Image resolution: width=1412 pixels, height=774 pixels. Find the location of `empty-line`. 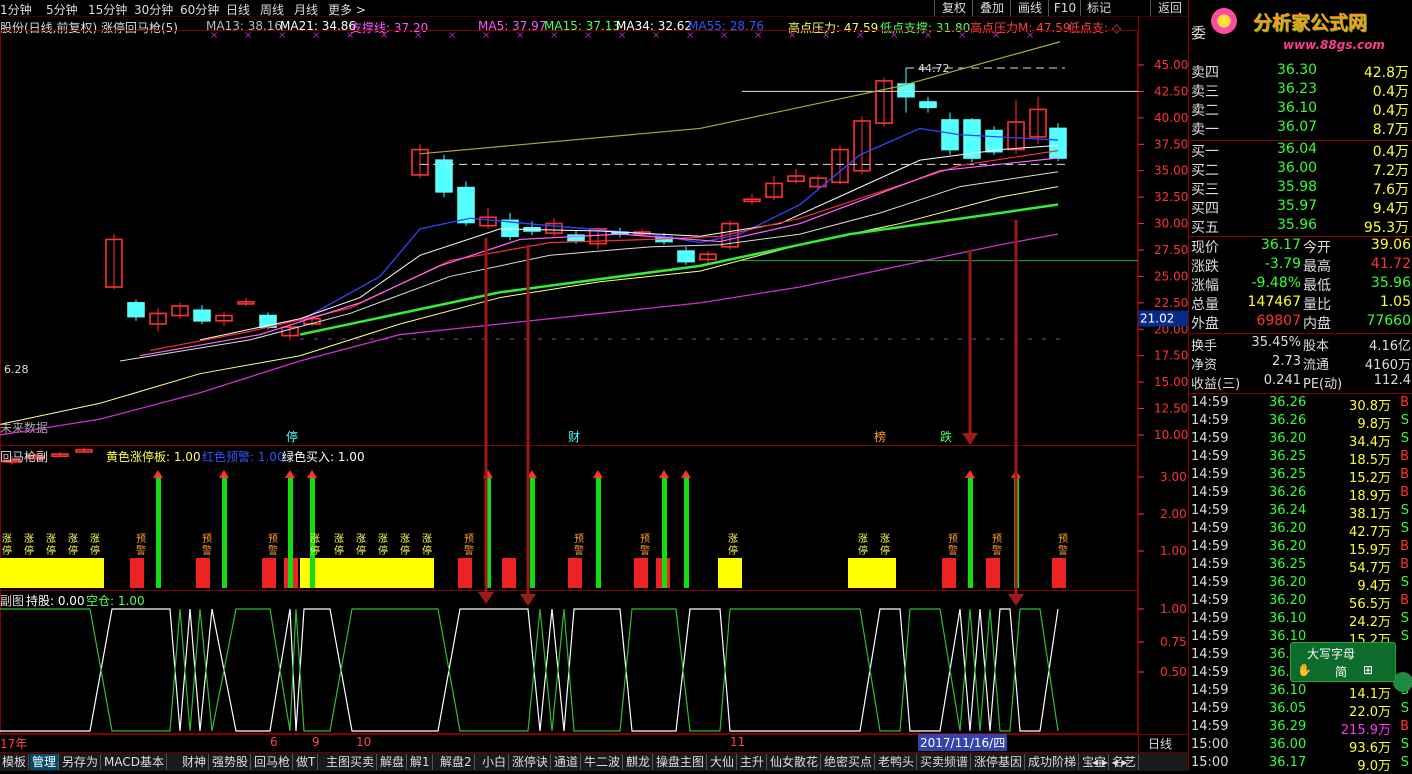

empty-line is located at coordinates (529, 670).